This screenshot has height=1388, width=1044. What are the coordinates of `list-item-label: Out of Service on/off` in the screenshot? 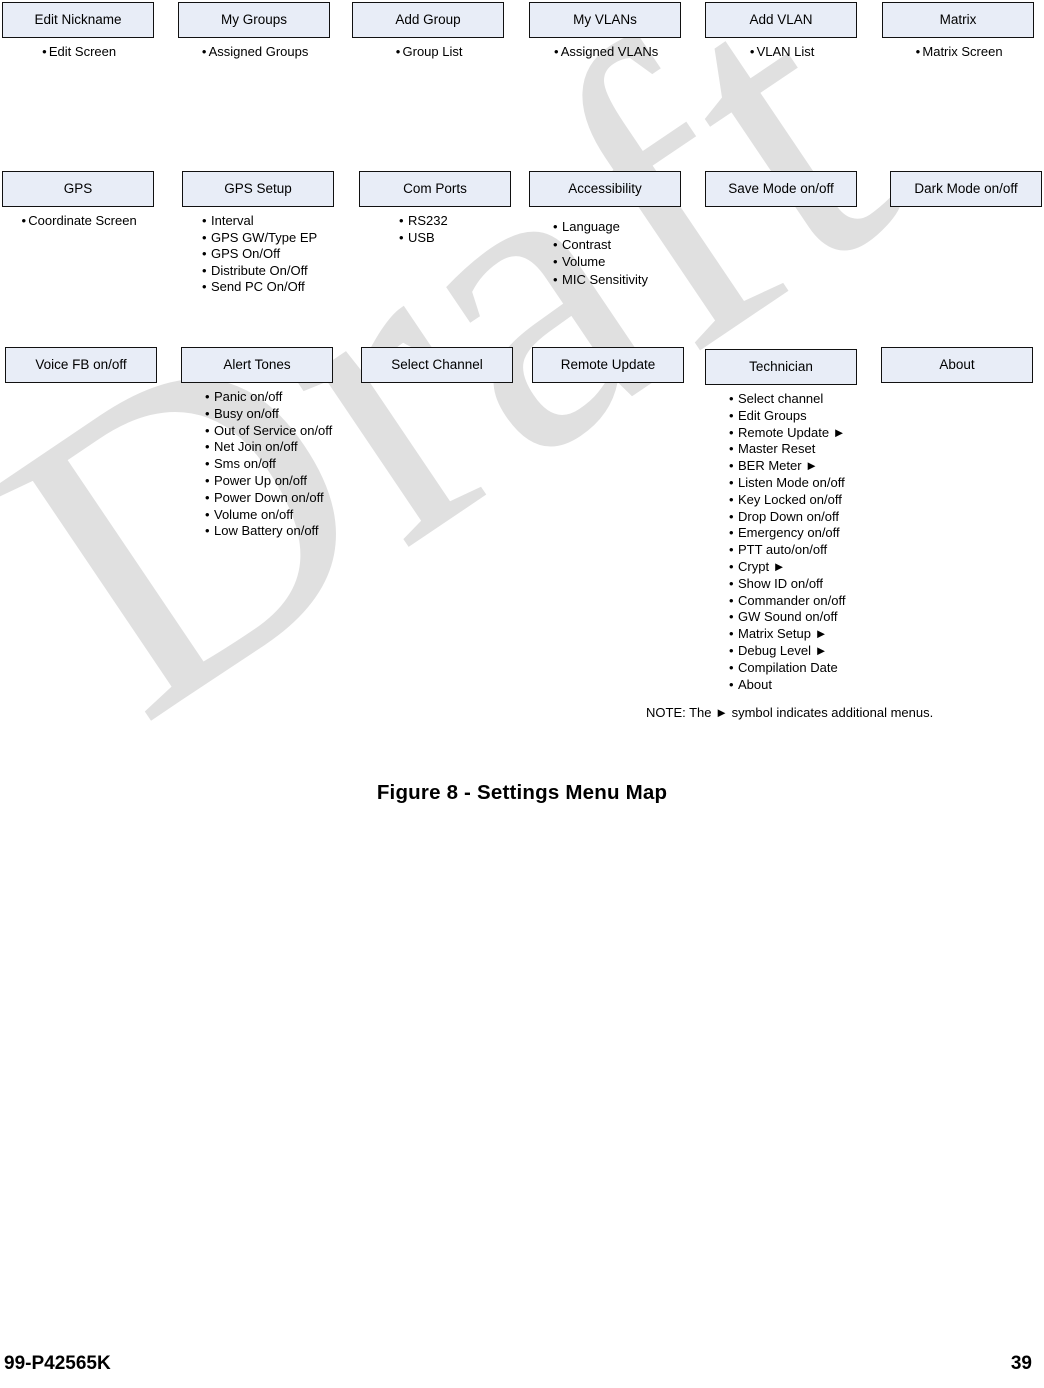 It's located at (273, 430).